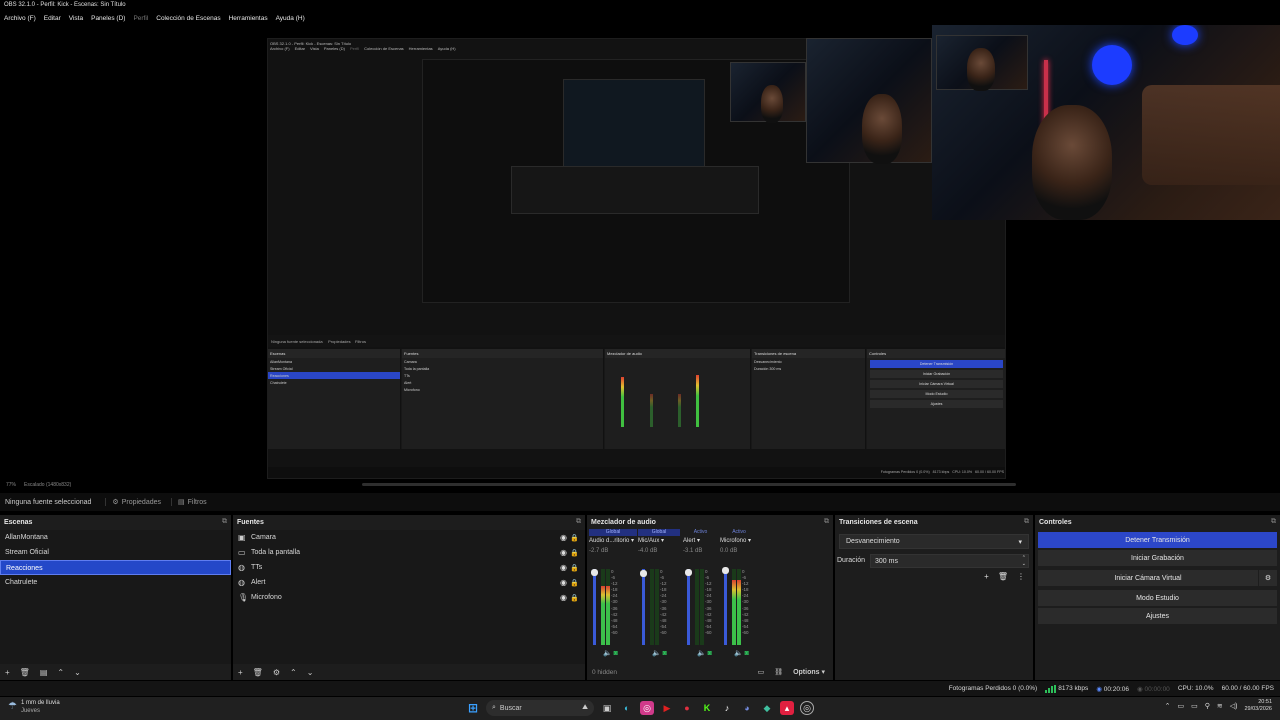 The width and height of the screenshot is (1280, 720). Describe the element at coordinates (115, 567) in the screenshot. I see `scene-item: Reacciones` at that location.